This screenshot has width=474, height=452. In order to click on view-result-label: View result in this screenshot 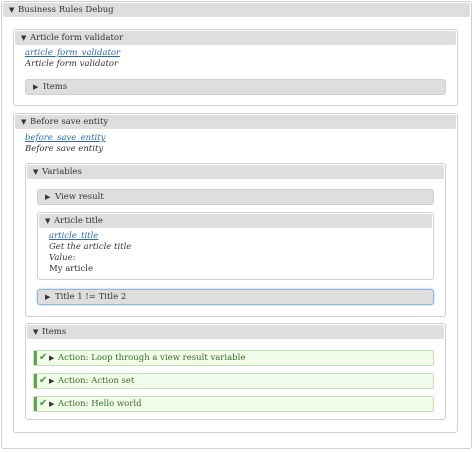, I will do `click(79, 197)`.